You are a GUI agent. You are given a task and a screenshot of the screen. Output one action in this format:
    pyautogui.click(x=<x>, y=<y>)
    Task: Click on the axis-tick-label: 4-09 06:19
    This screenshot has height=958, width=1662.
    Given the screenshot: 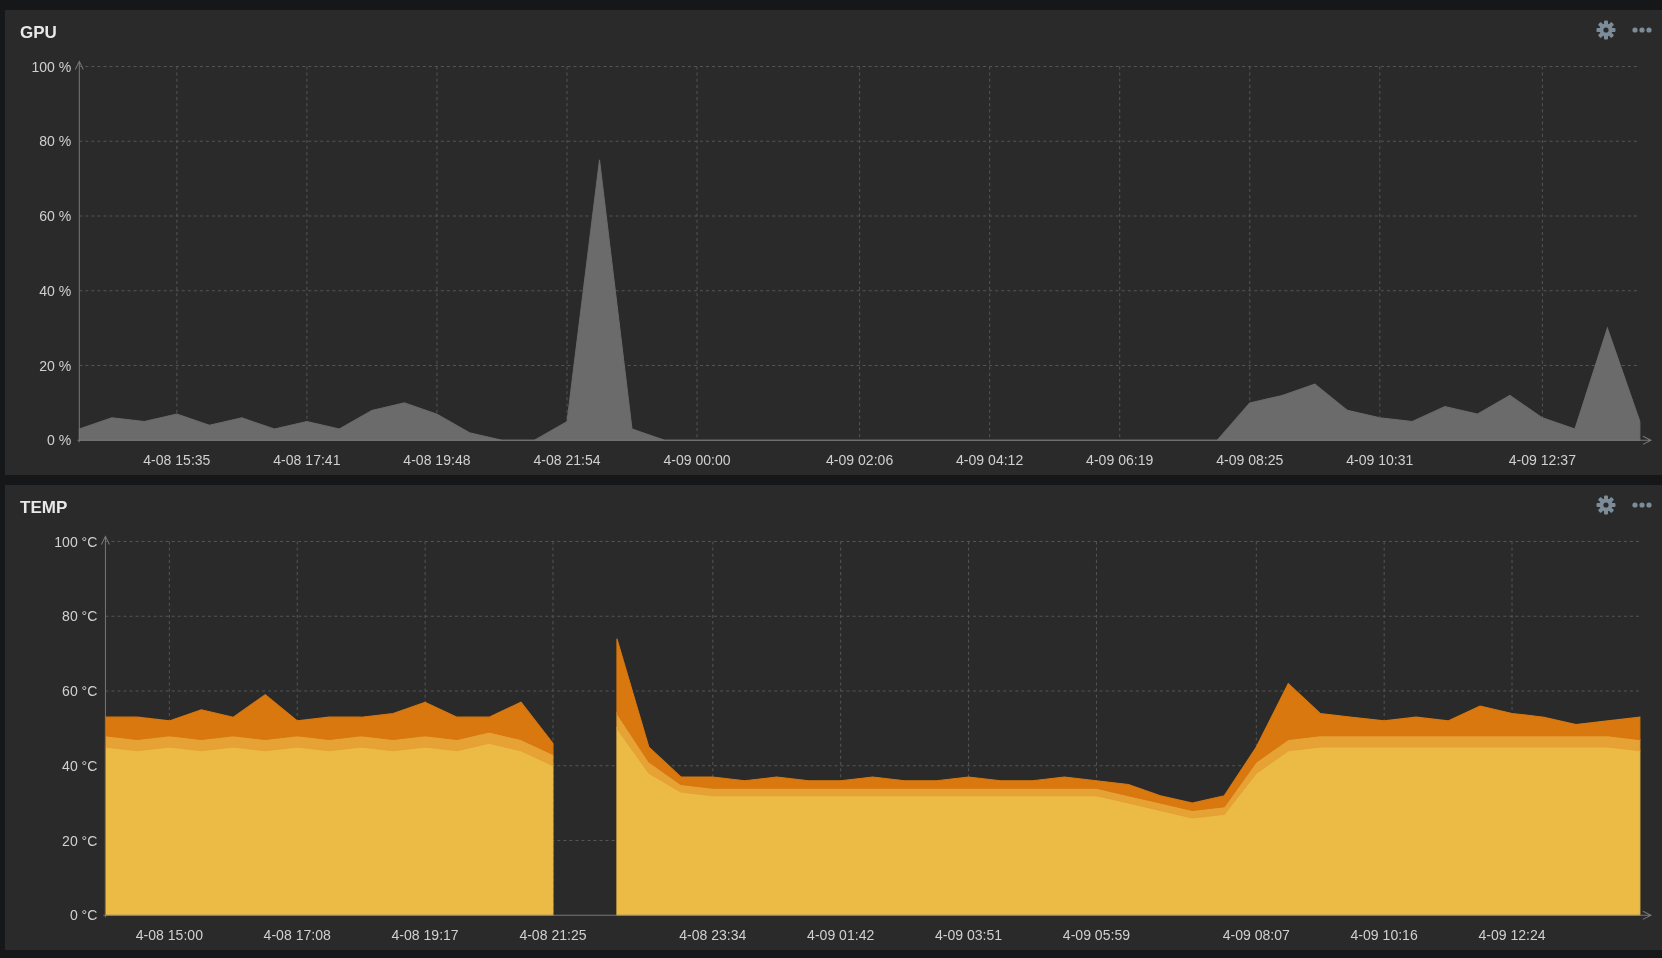 What is the action you would take?
    pyautogui.click(x=1120, y=459)
    